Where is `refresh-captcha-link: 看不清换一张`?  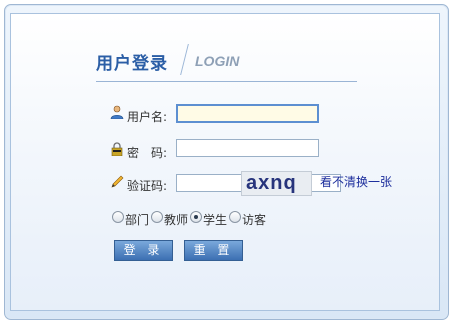 refresh-captcha-link: 看不清换一张 is located at coordinates (356, 181).